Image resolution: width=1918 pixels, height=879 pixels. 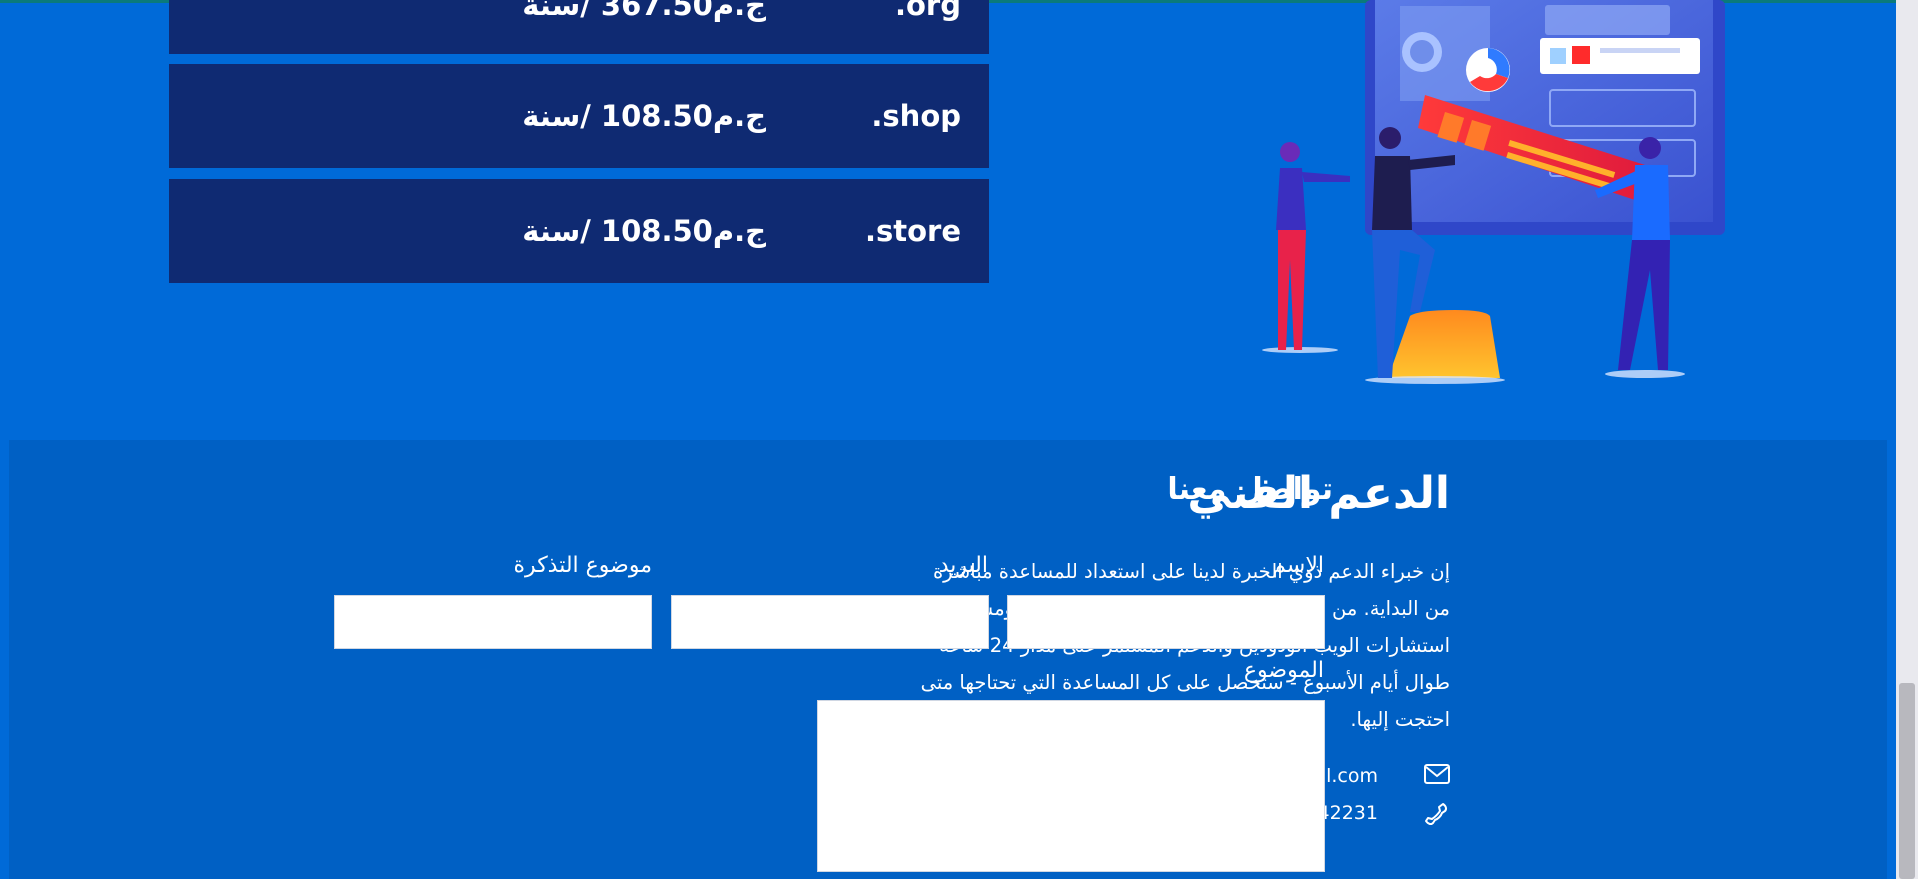 What do you see at coordinates (912, 231) in the screenshot?
I see `domain-extension: .store` at bounding box center [912, 231].